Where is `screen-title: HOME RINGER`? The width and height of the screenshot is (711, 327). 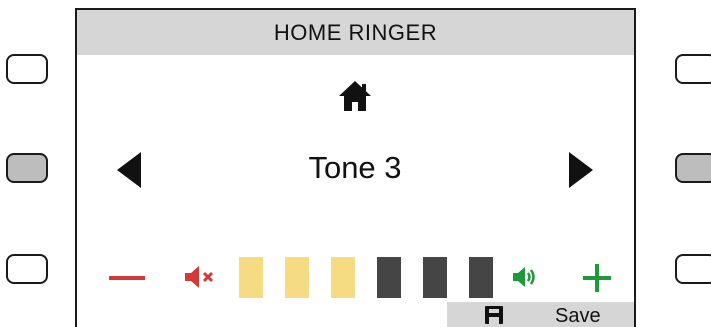 screen-title: HOME RINGER is located at coordinates (355, 32).